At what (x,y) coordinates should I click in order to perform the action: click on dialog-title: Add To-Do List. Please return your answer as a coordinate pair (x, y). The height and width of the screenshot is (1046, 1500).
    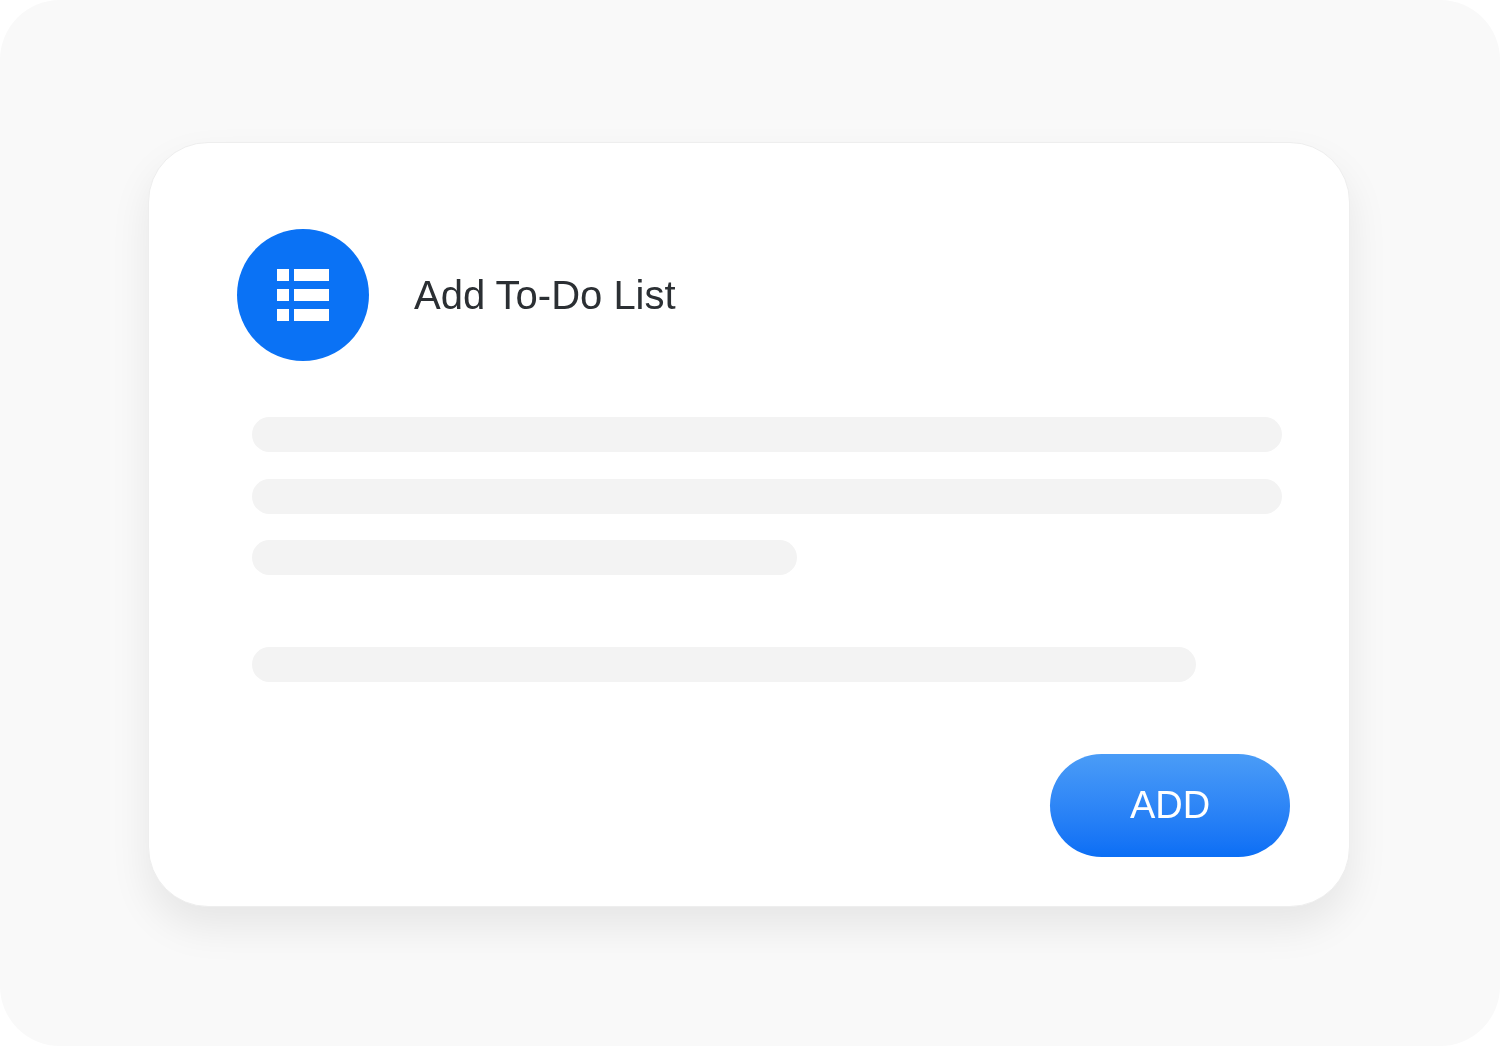
    Looking at the image, I should click on (545, 295).